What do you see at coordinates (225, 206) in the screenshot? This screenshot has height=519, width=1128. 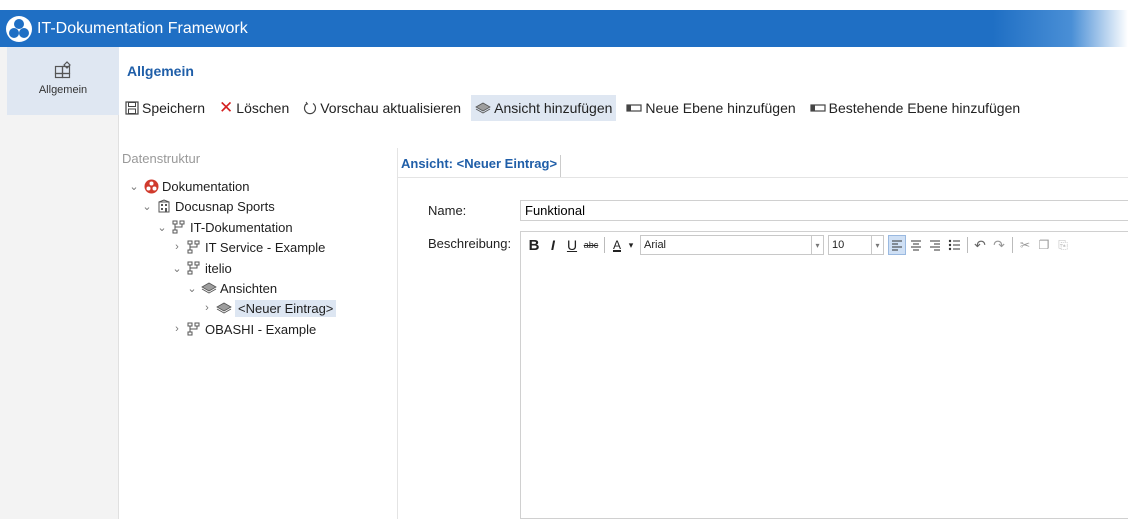 I see `tree-item-label: Docusnap Sports` at bounding box center [225, 206].